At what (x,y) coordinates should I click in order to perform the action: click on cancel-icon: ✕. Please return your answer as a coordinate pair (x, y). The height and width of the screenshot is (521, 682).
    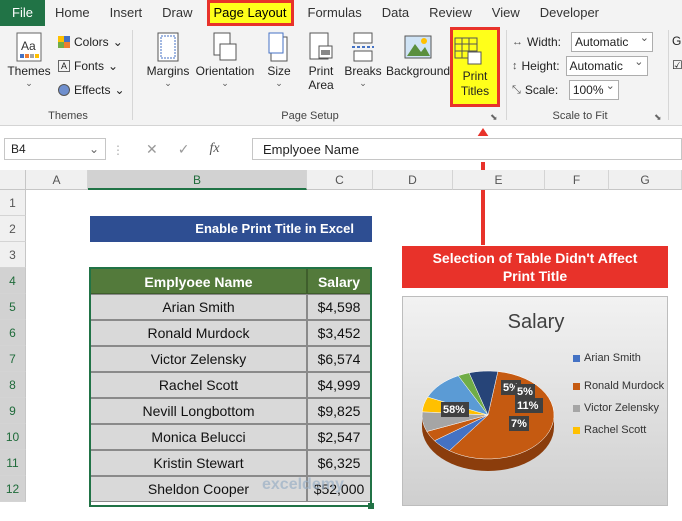
    Looking at the image, I should click on (152, 149).